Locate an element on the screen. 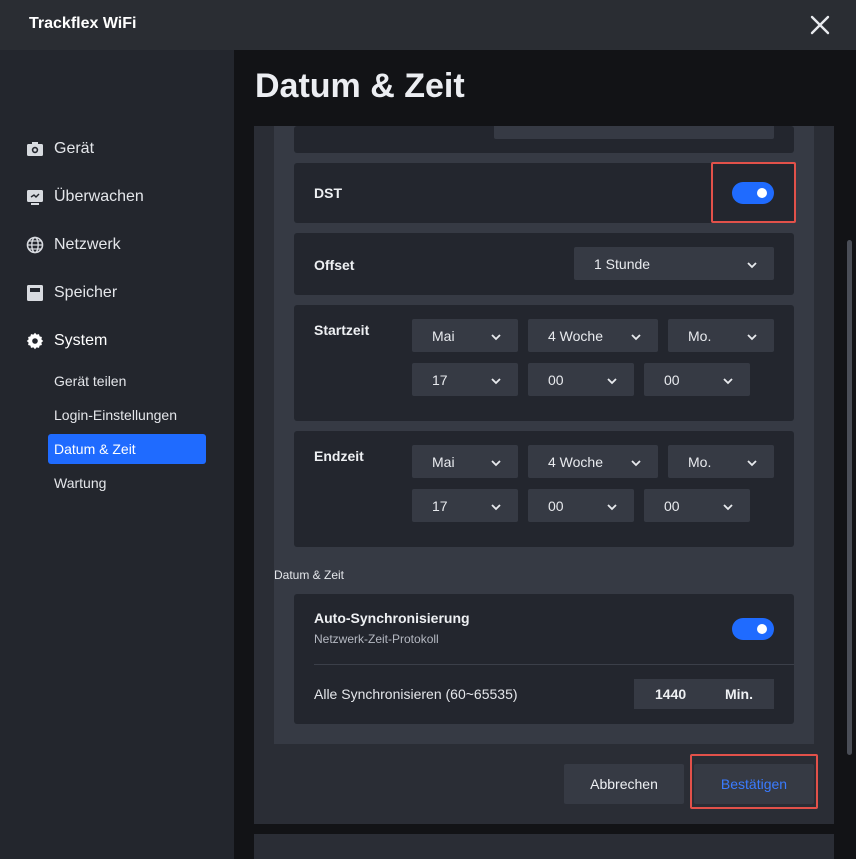 This screenshot has width=856, height=859. storage-icon is located at coordinates (35, 293).